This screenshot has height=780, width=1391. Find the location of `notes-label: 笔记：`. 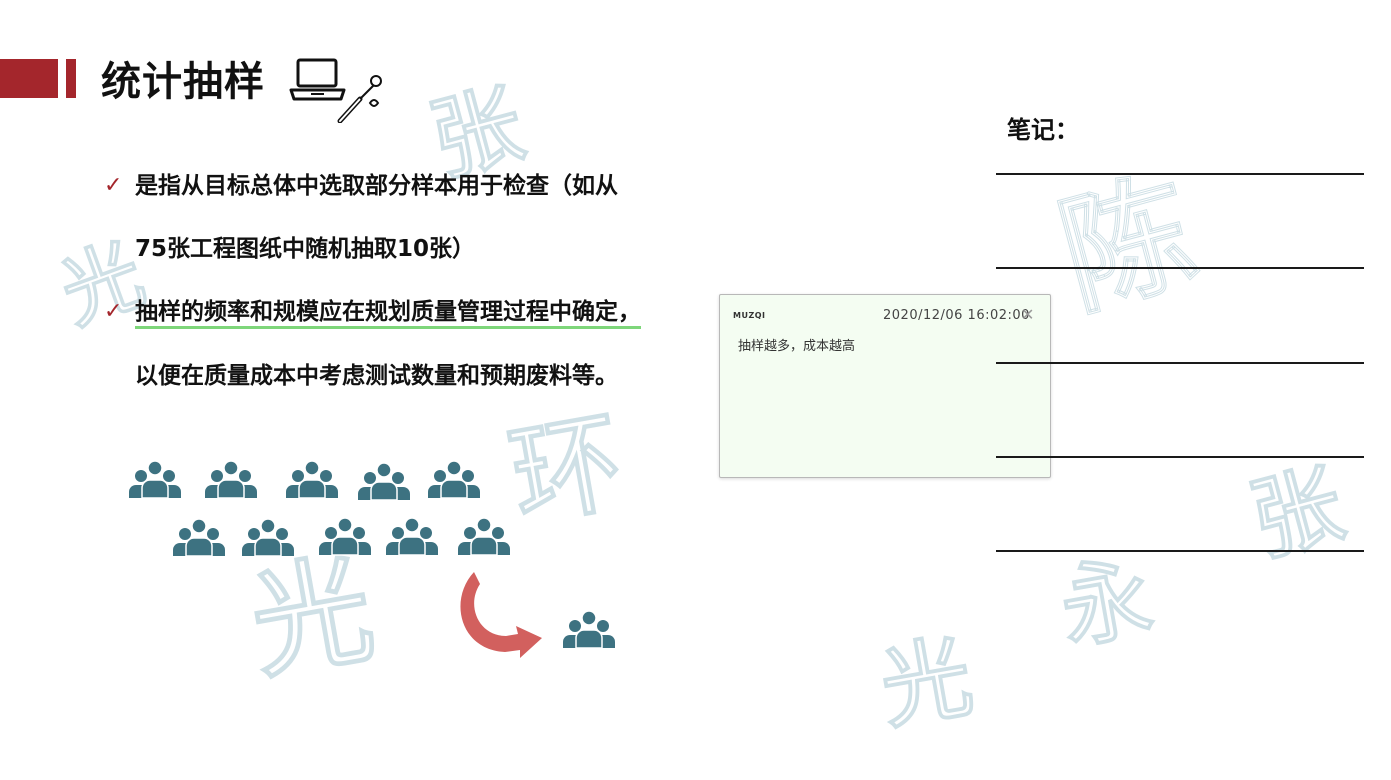

notes-label: 笔记： is located at coordinates (1043, 130).